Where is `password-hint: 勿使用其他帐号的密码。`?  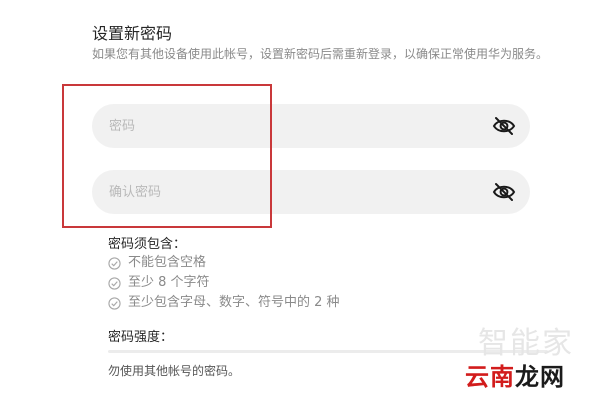
password-hint: 勿使用其他帐号的密码。 is located at coordinates (174, 371).